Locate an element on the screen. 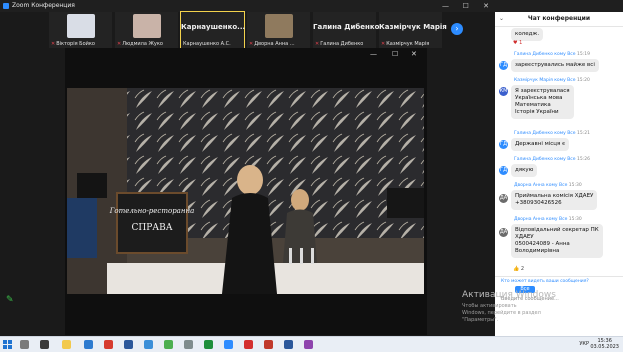 This screenshot has width=623, height=352. chalkboard-line2: СПРАВА is located at coordinates (151, 228).